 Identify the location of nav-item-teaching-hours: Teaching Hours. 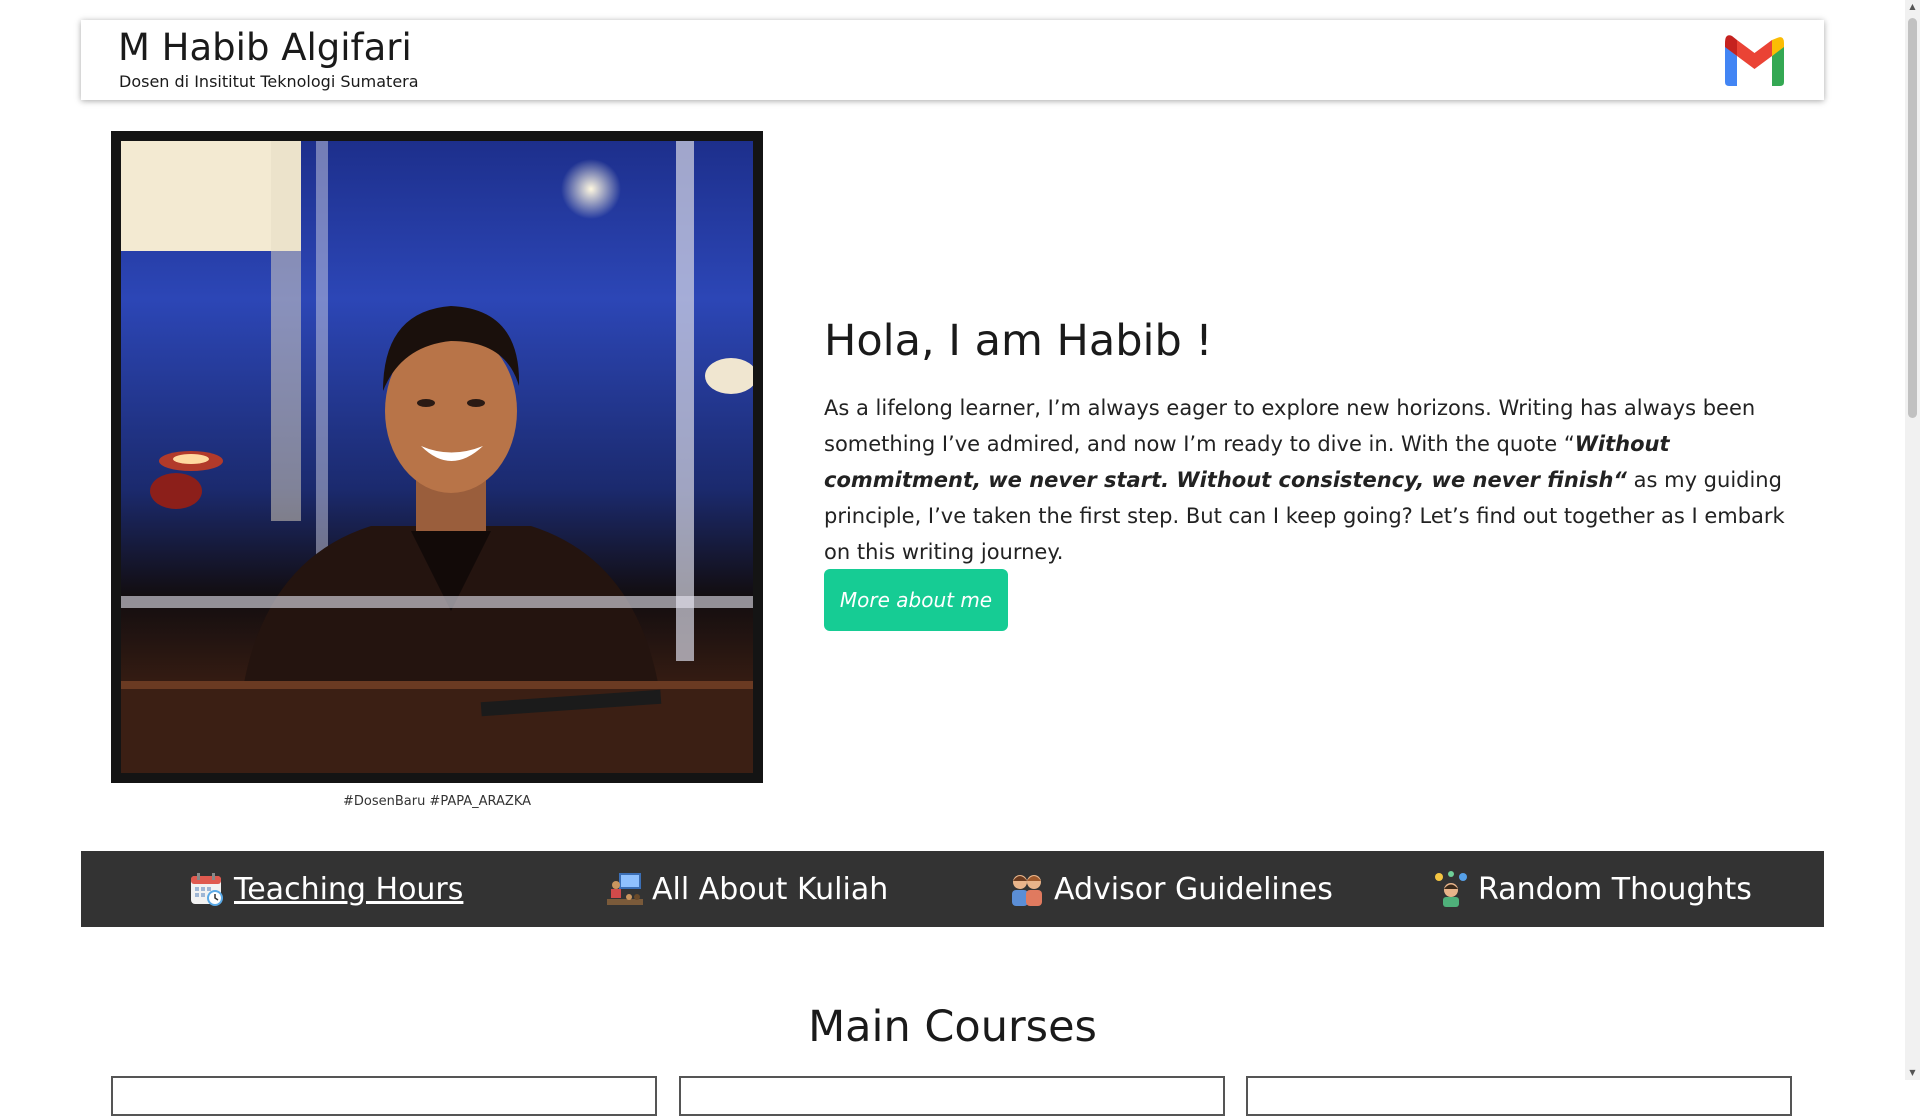
(326, 889).